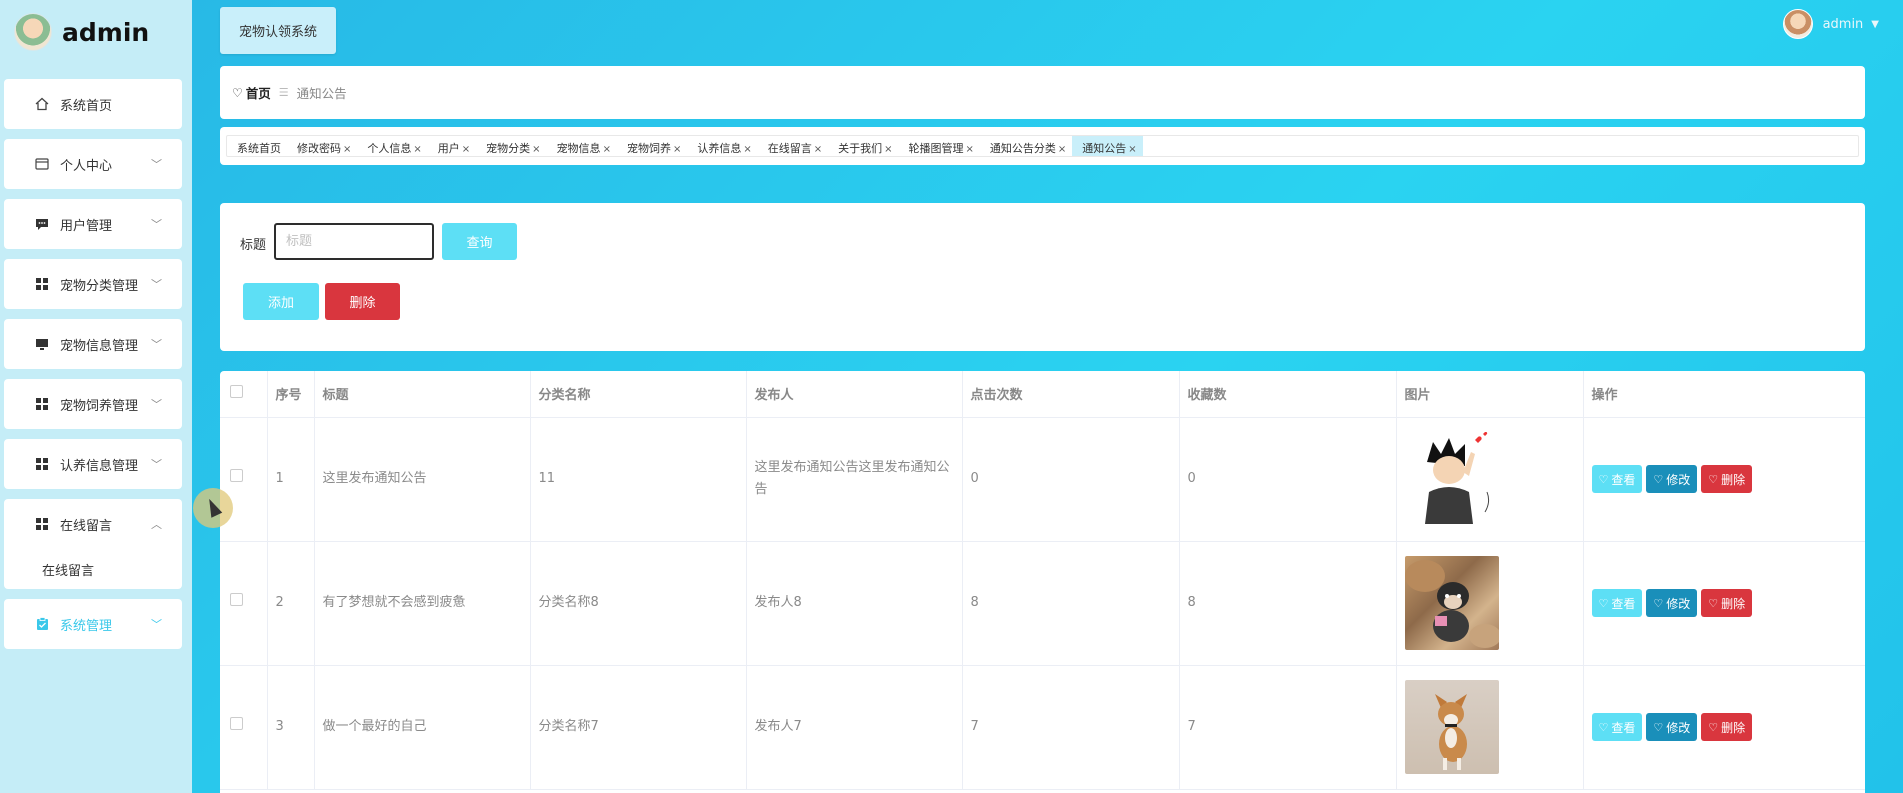 This screenshot has width=1903, height=793. I want to click on sidebar-item-user-management: 用户管理 ﹀, so click(93, 224).